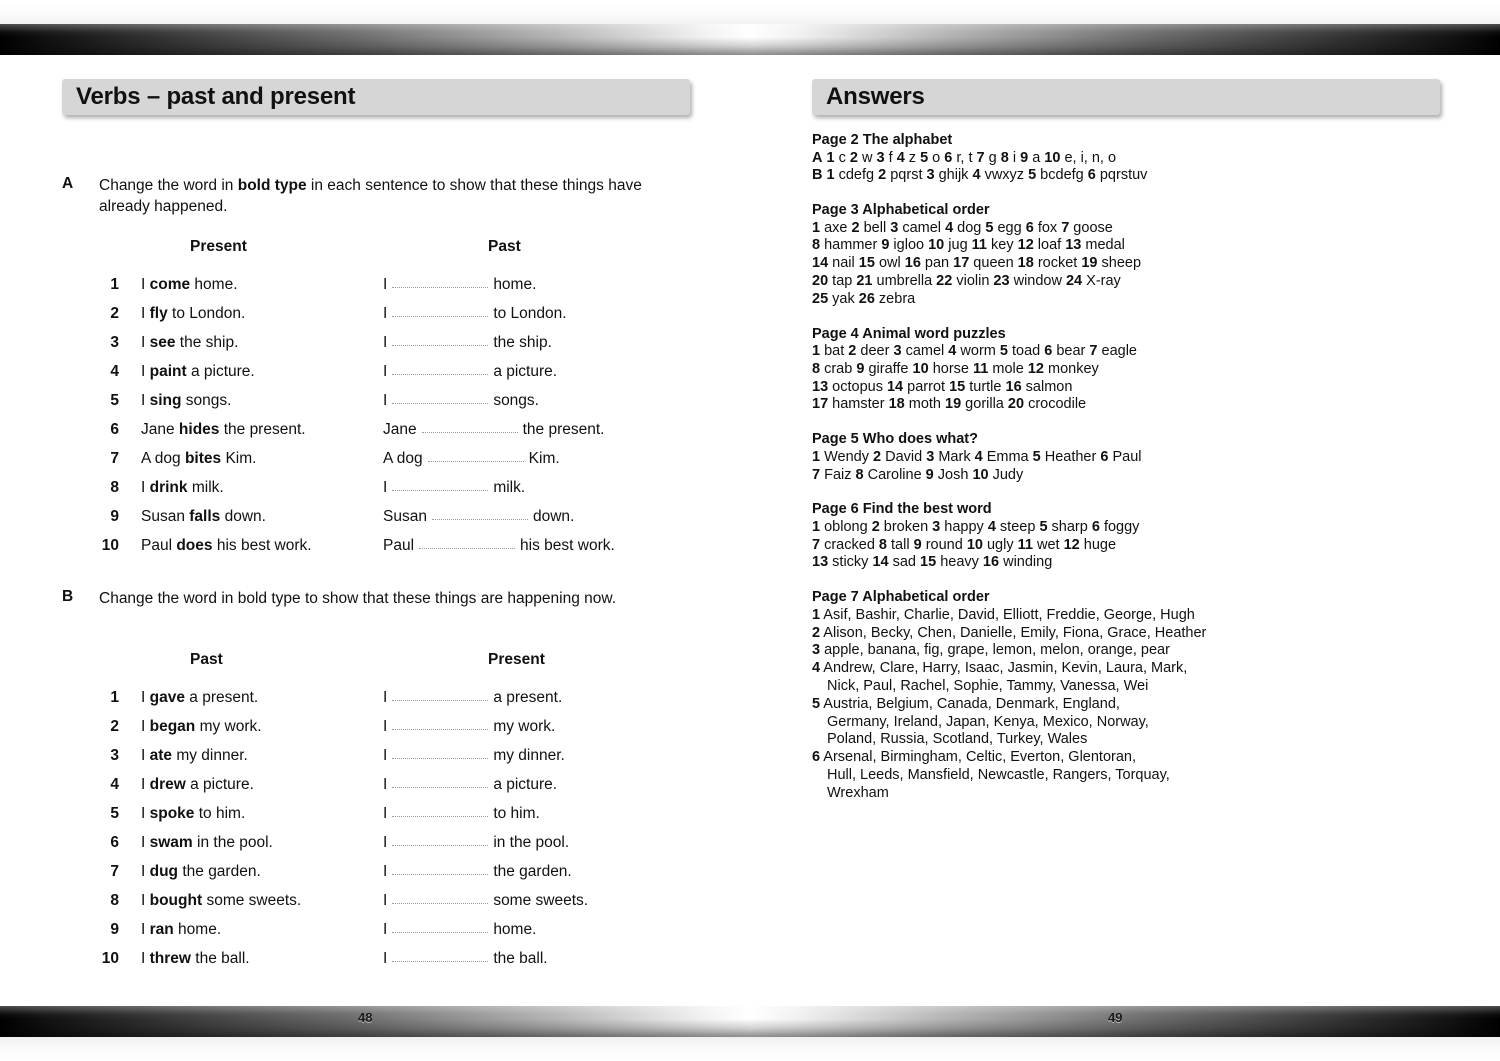 This screenshot has height=1061, width=1500. I want to click on exercise-row: 1I come home. Ihome., so click(375, 284).